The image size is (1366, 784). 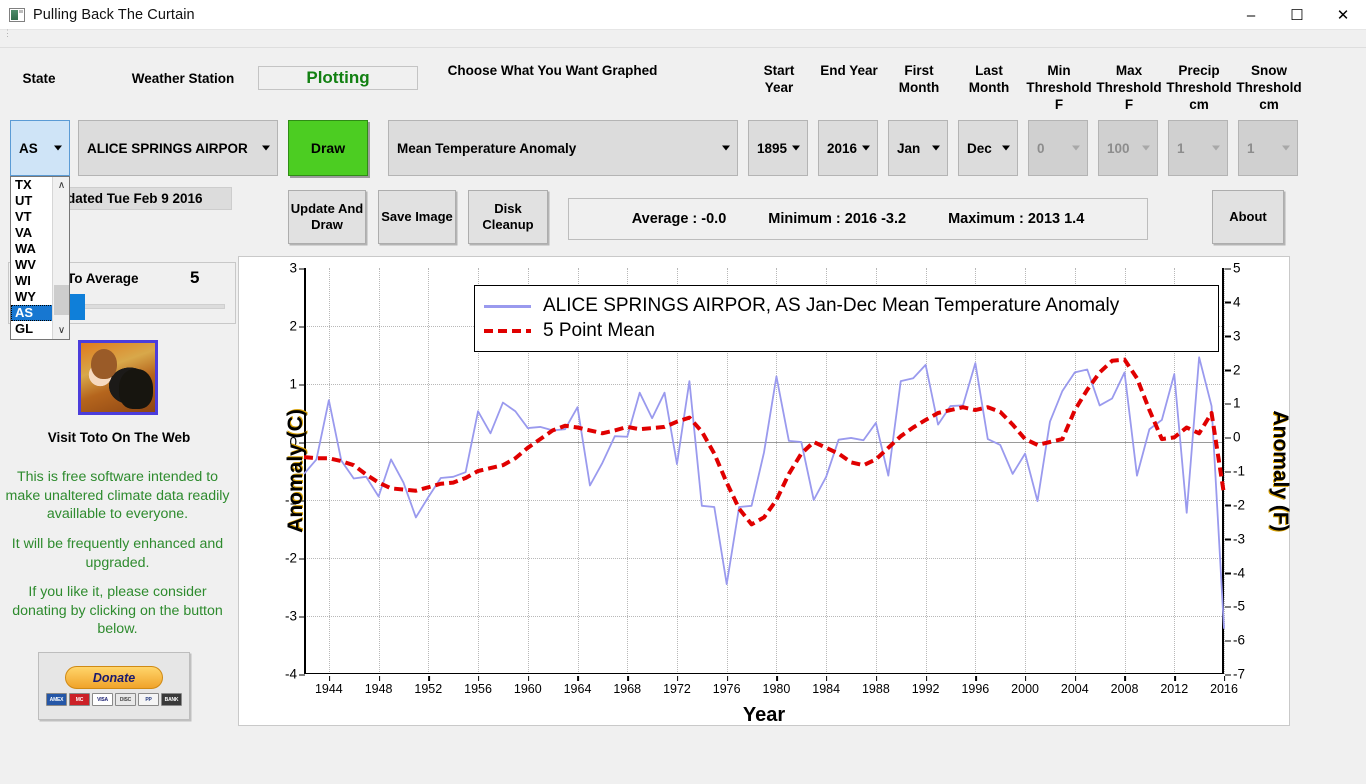 What do you see at coordinates (295, 471) in the screenshot?
I see `y-axis-left-label: Anomaly (C)` at bounding box center [295, 471].